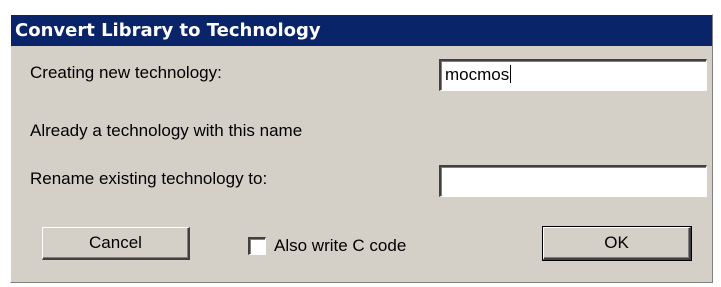 This screenshot has height=287, width=721. Describe the element at coordinates (477, 74) in the screenshot. I see `new-technology-value: mocmos` at that location.